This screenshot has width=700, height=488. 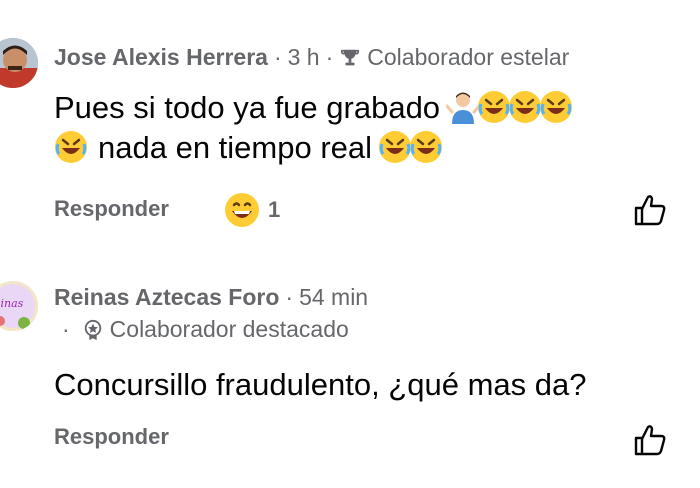 I want to click on badge-row: · Colaborador destacado, so click(x=205, y=329).